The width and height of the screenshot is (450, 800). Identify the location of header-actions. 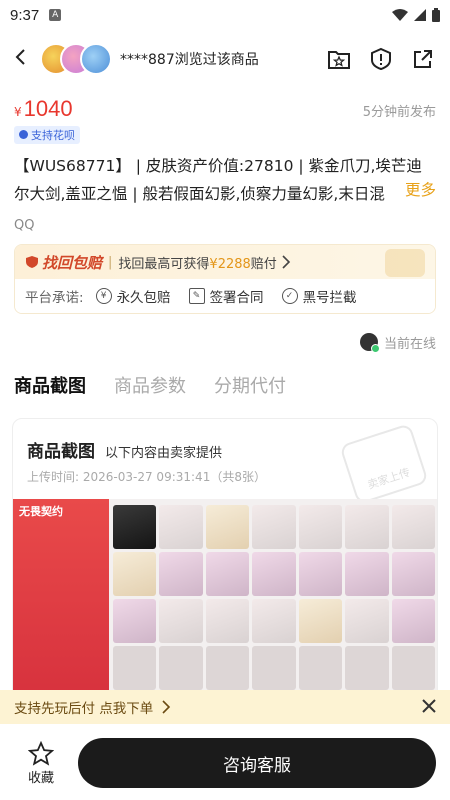
(381, 59).